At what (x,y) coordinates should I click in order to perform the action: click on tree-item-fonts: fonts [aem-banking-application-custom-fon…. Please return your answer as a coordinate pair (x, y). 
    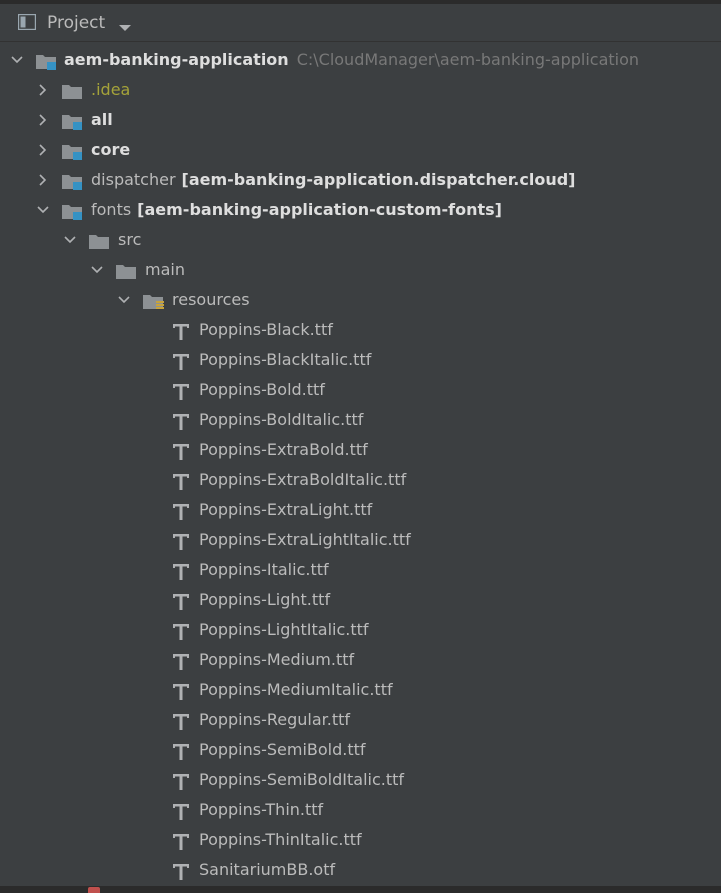
    Looking at the image, I should click on (360, 211).